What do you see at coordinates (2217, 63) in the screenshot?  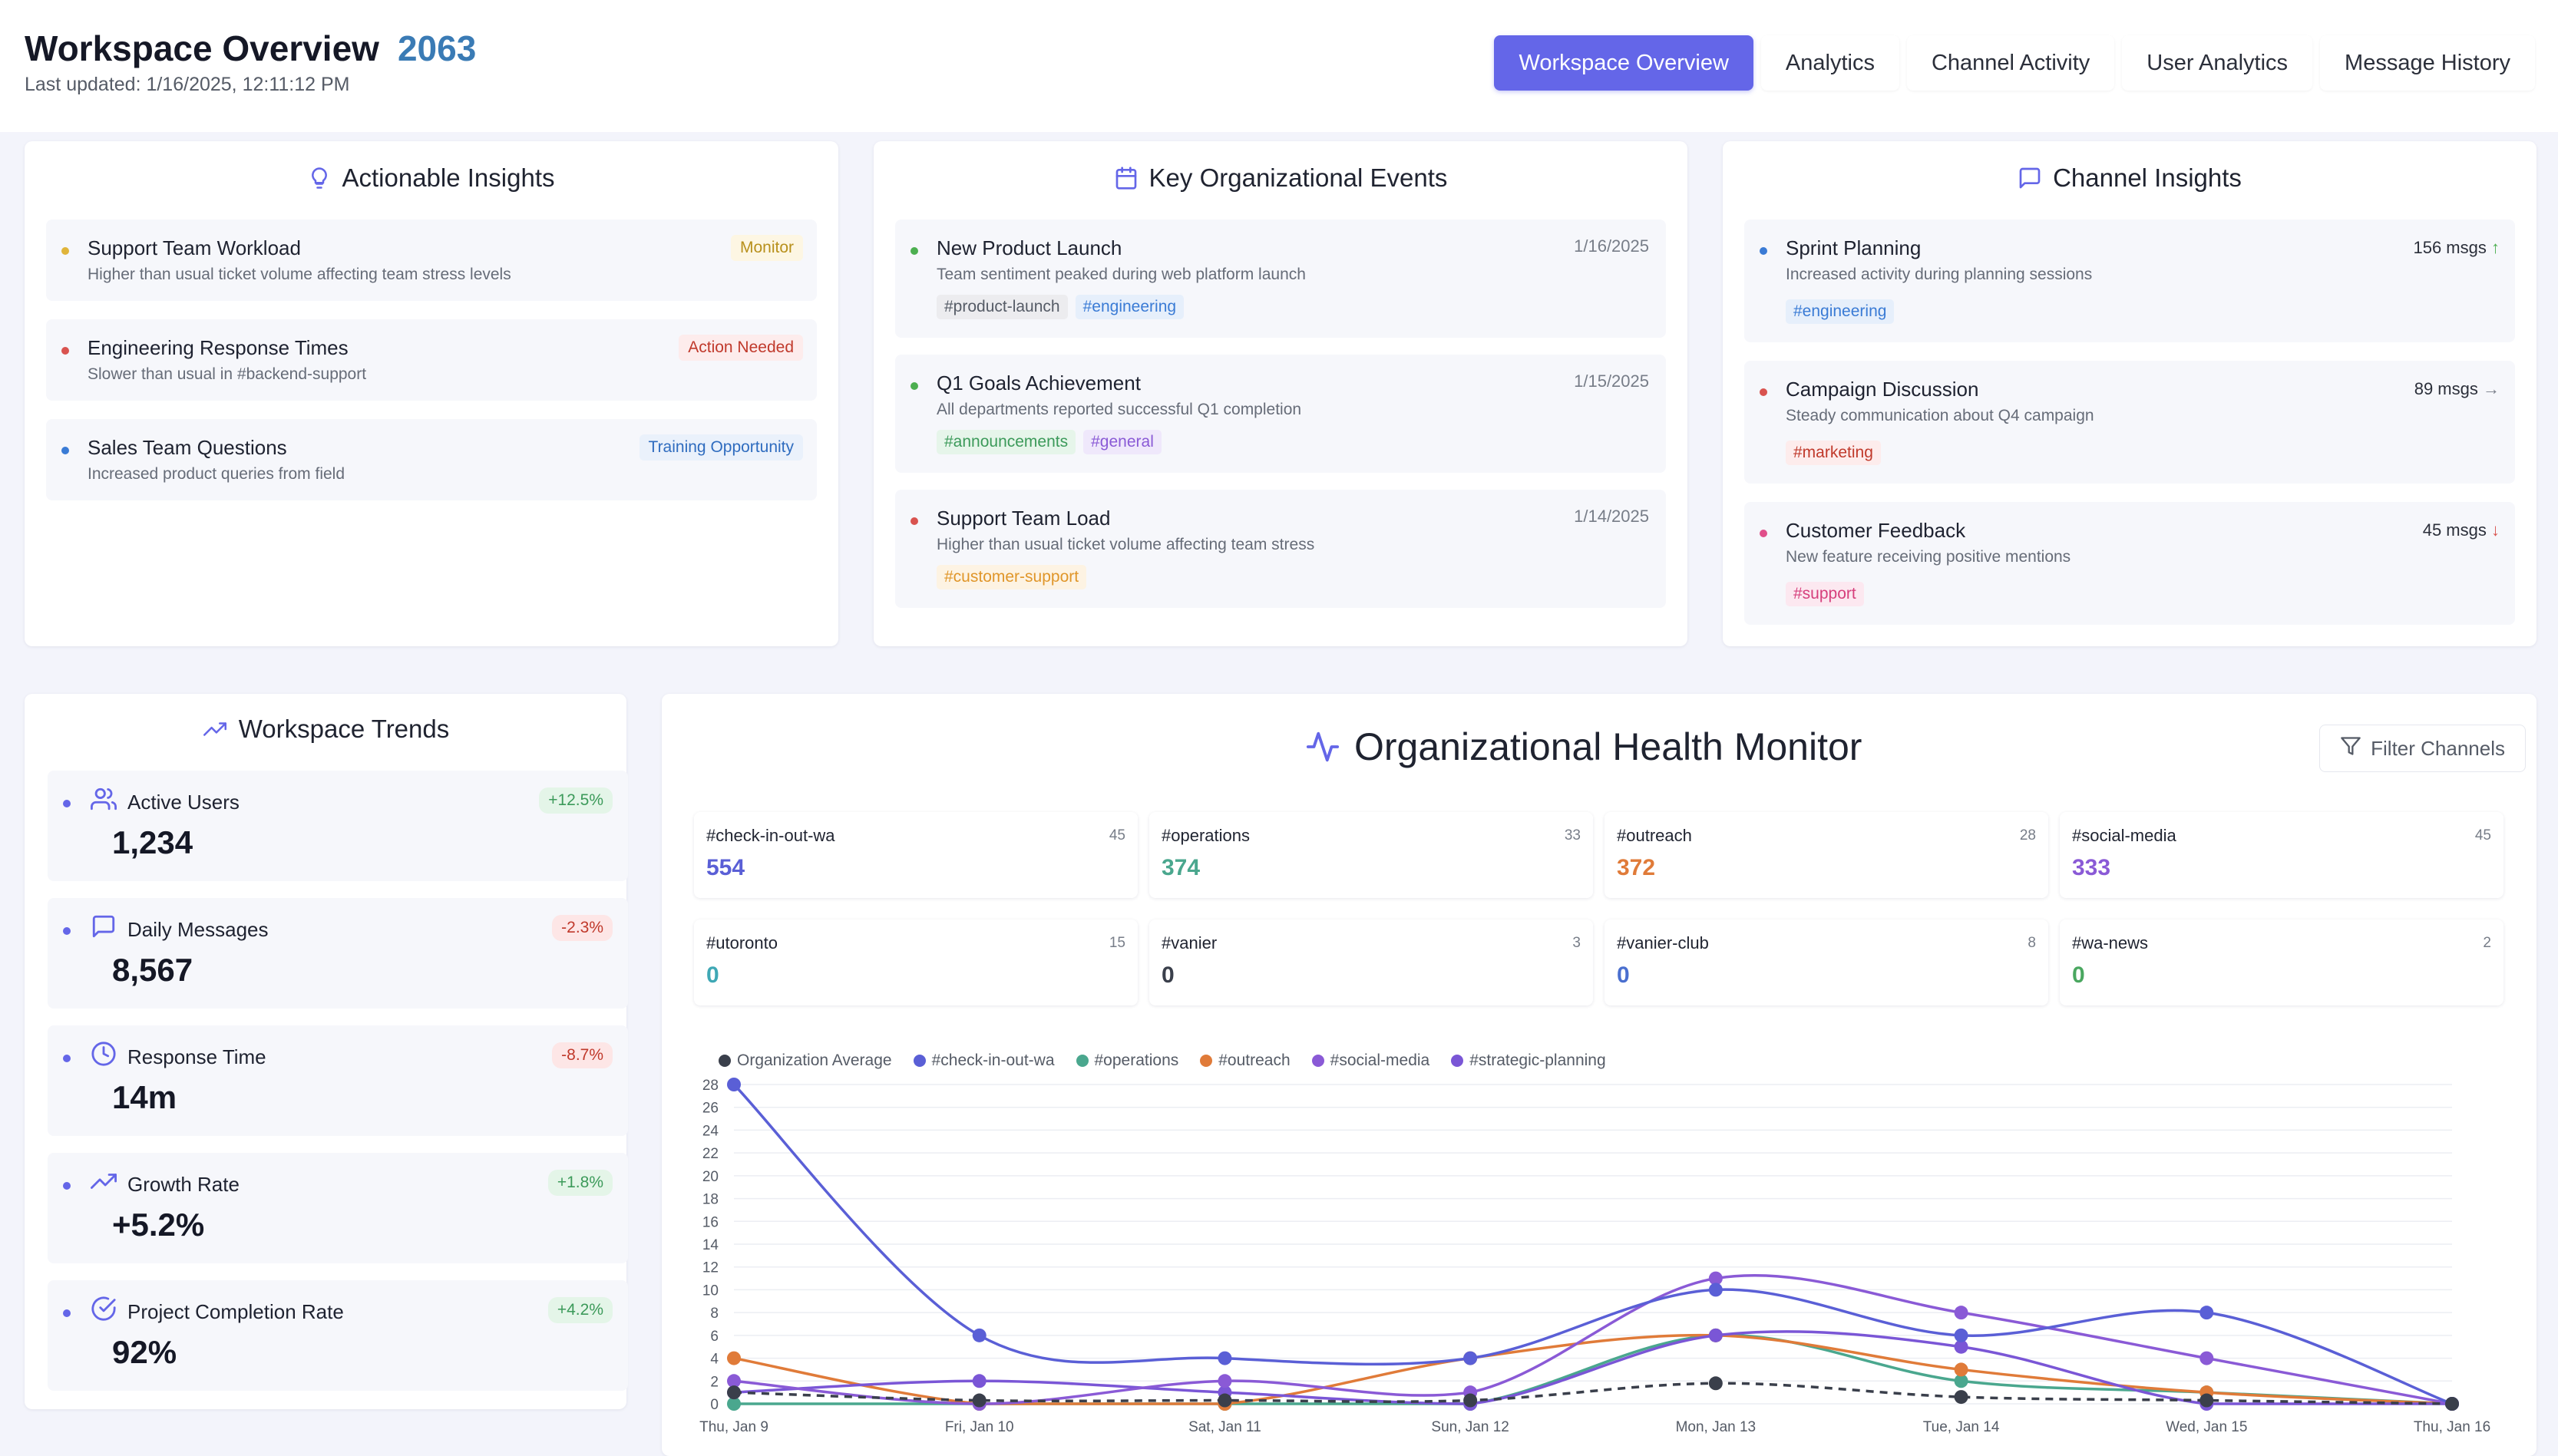 I see `tab-user-analytics: User Analytics` at bounding box center [2217, 63].